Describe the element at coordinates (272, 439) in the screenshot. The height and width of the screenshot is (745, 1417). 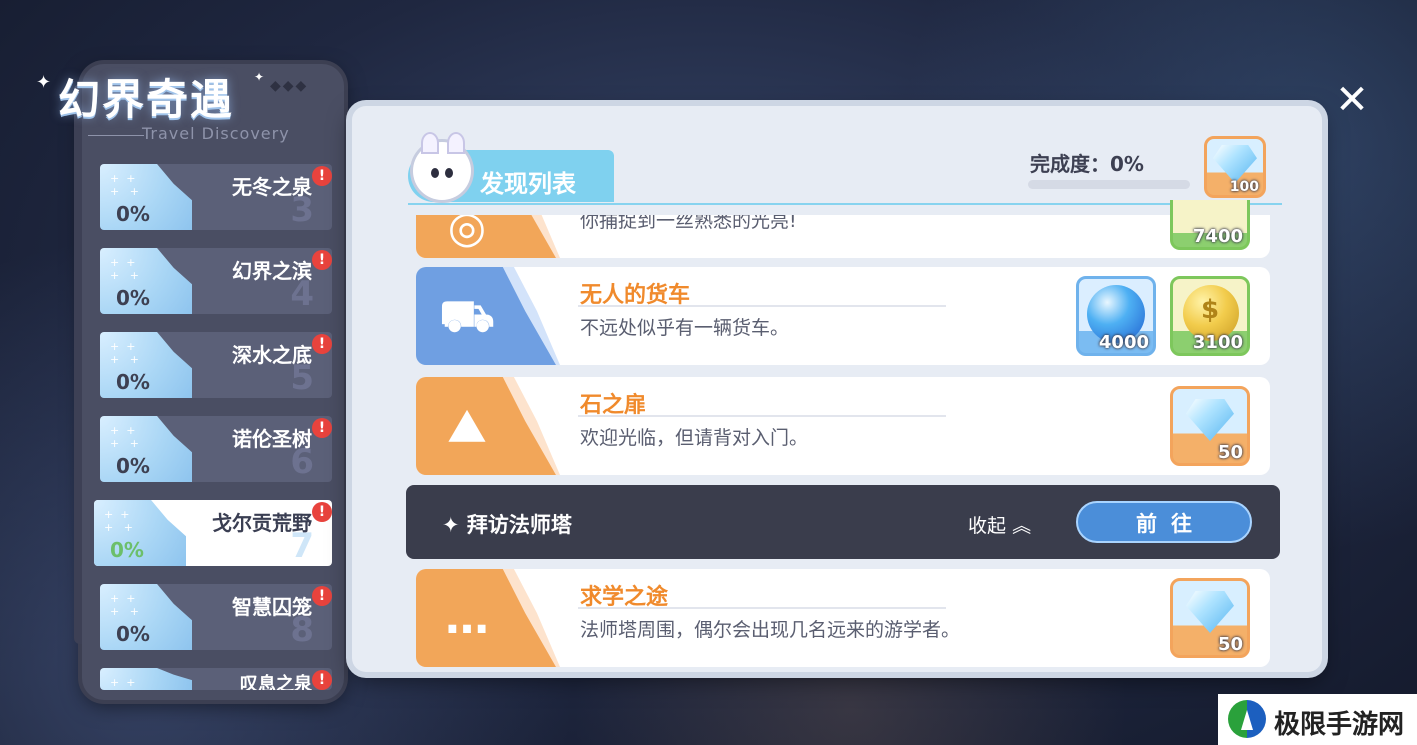
I see `area-name: 诺伦圣树` at that location.